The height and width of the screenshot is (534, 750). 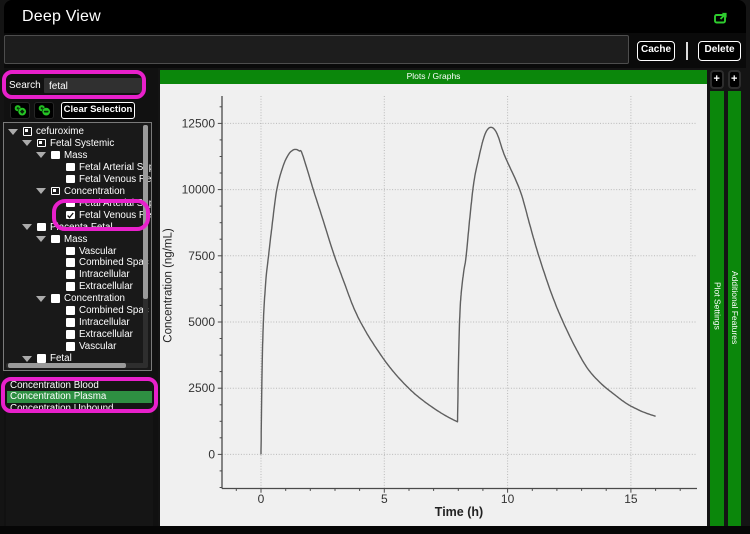 What do you see at coordinates (199, 123) in the screenshot?
I see `svg-text: 12500` at bounding box center [199, 123].